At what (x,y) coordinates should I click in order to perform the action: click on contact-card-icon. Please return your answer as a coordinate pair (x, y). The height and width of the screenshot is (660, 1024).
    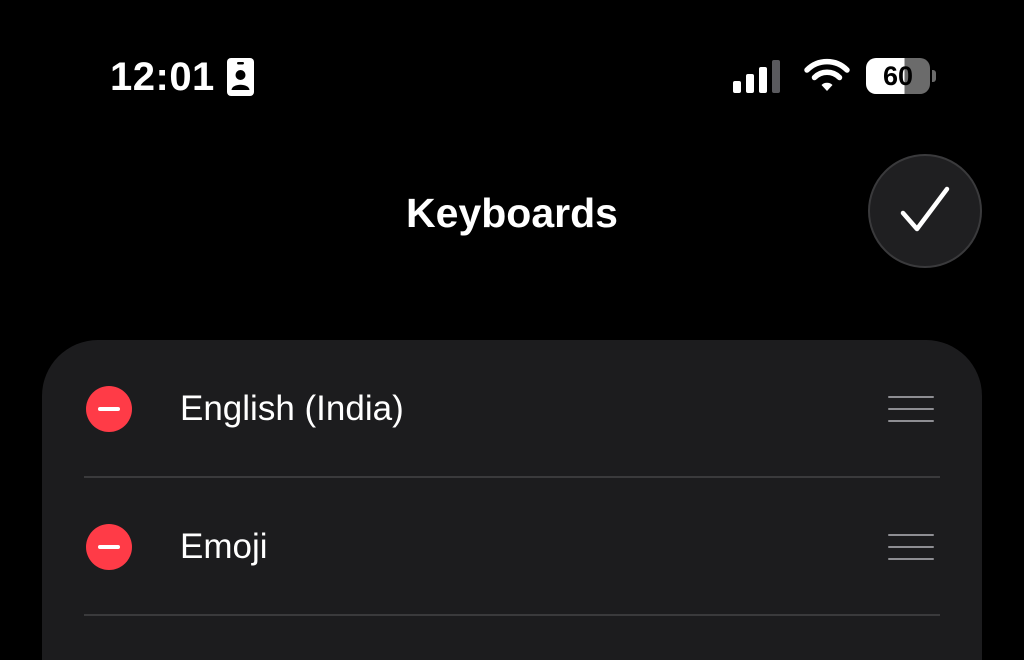
    Looking at the image, I should click on (240, 77).